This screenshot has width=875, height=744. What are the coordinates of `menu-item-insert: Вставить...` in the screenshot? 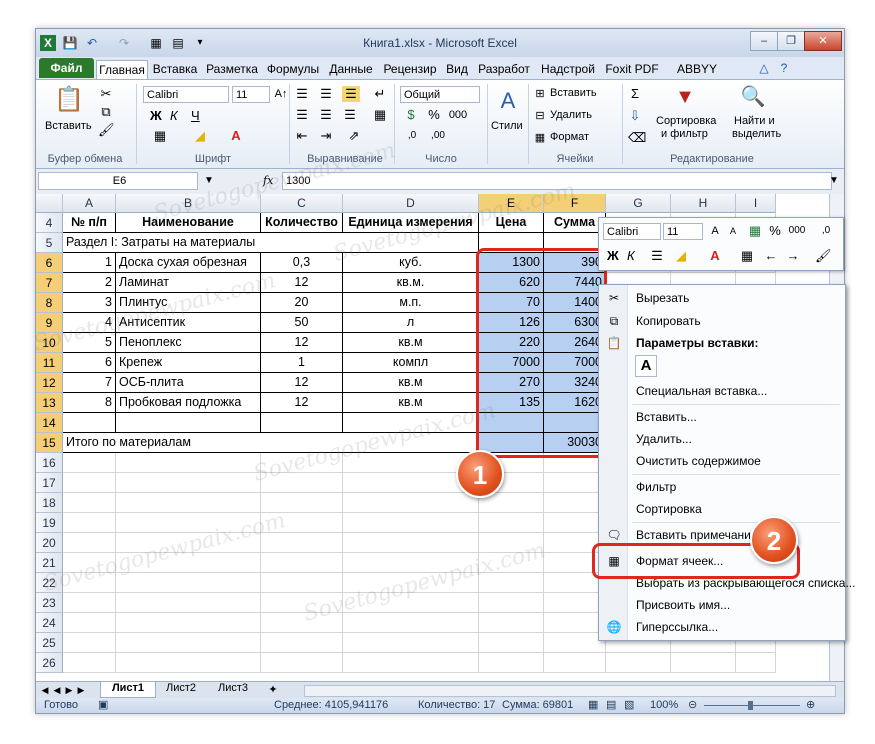 It's located at (666, 417).